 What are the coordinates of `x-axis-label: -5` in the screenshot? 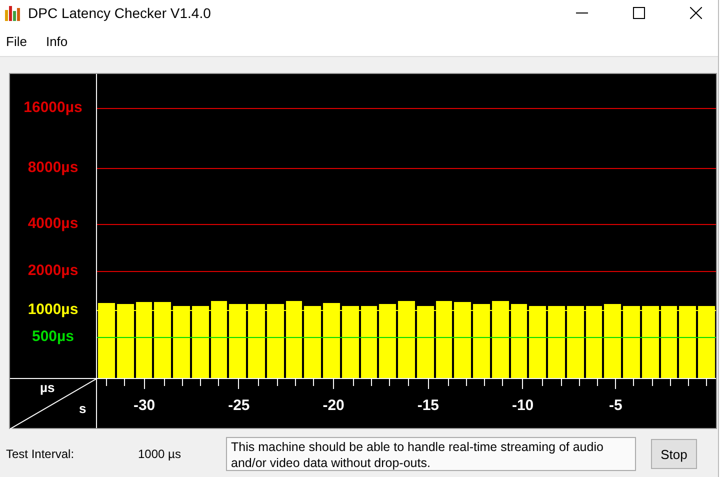 It's located at (615, 405).